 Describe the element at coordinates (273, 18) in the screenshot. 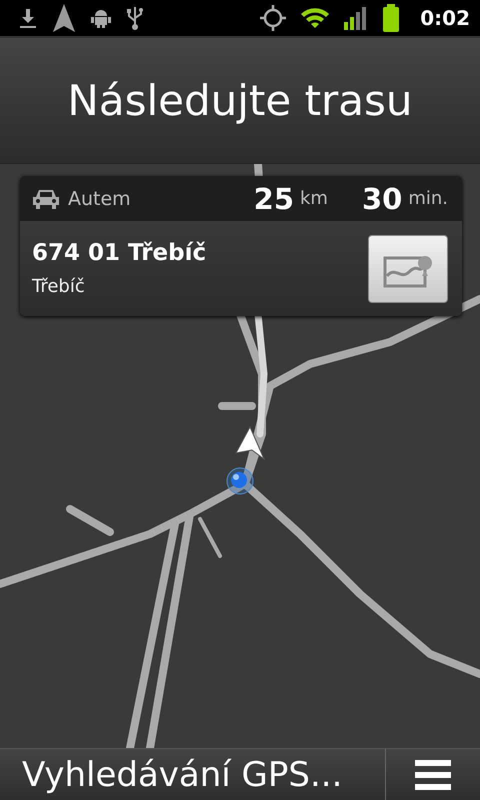

I see `gps-icon` at that location.